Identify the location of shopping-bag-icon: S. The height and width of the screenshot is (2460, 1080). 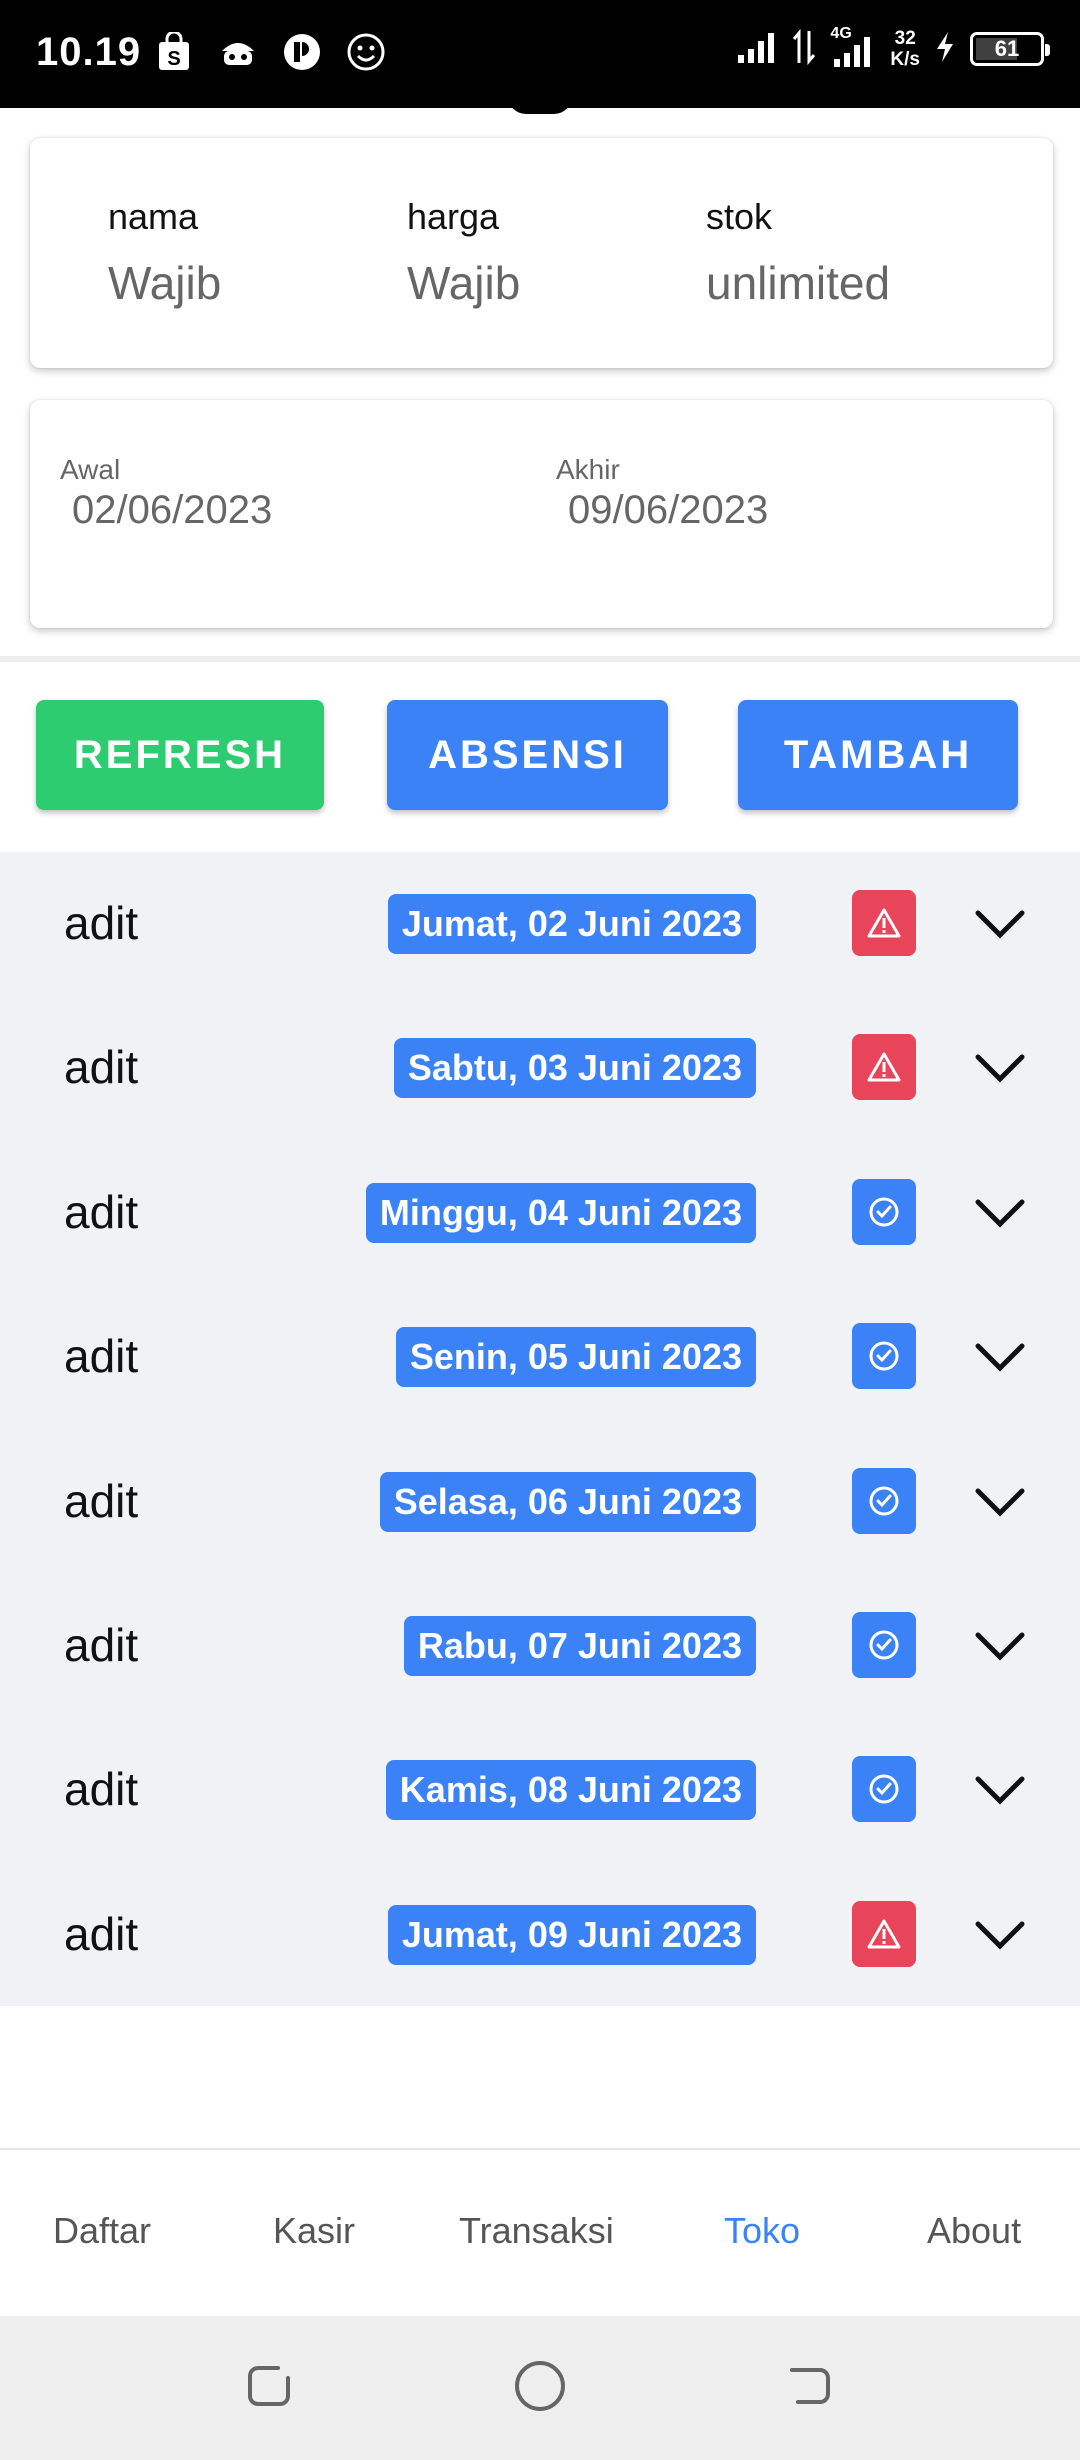
(174, 52).